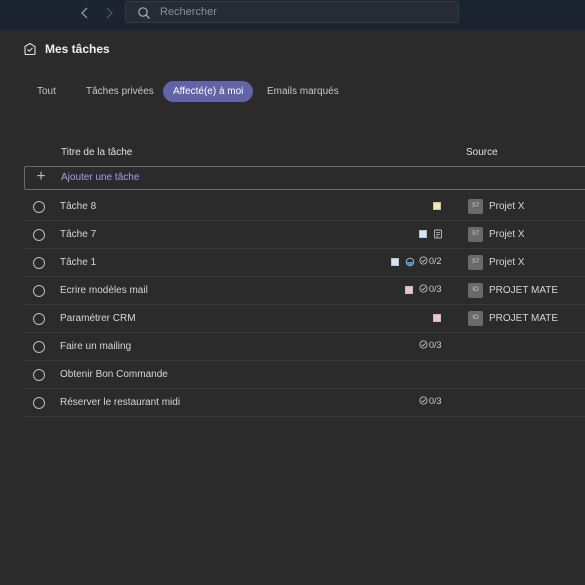 This screenshot has width=585, height=585. What do you see at coordinates (120, 402) in the screenshot?
I see `task-title: Réserver le restaurant midi` at bounding box center [120, 402].